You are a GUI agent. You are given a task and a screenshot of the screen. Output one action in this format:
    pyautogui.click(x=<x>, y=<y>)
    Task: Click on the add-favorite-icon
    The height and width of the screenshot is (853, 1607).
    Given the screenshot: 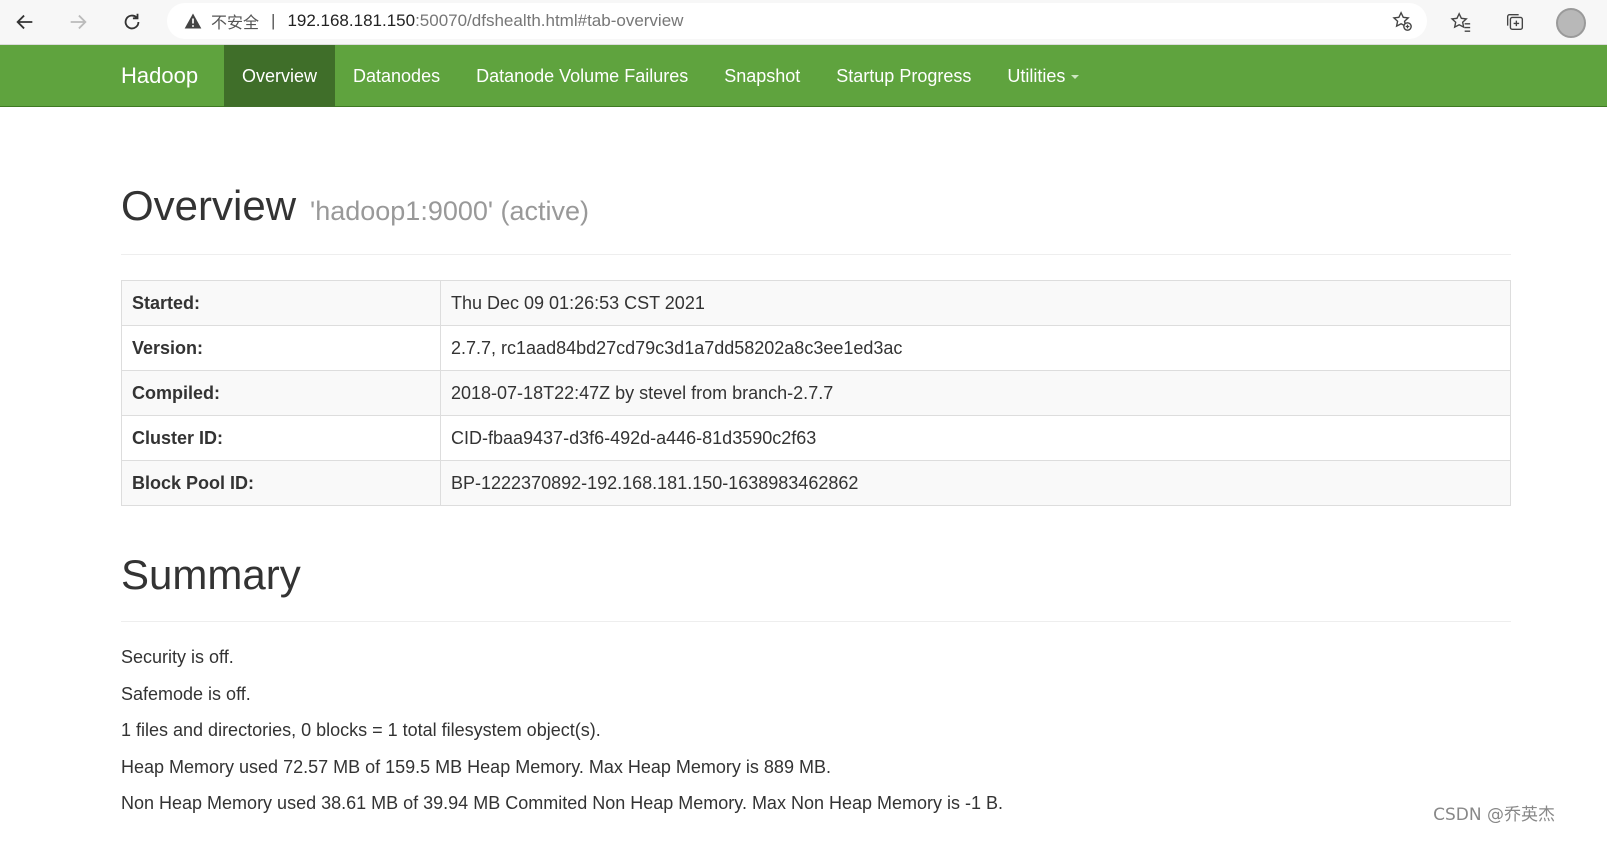 What is the action you would take?
    pyautogui.click(x=1402, y=21)
    